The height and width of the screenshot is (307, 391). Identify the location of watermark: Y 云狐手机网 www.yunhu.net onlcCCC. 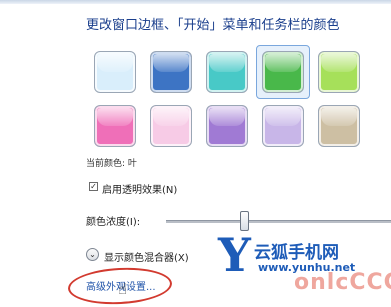
(304, 265).